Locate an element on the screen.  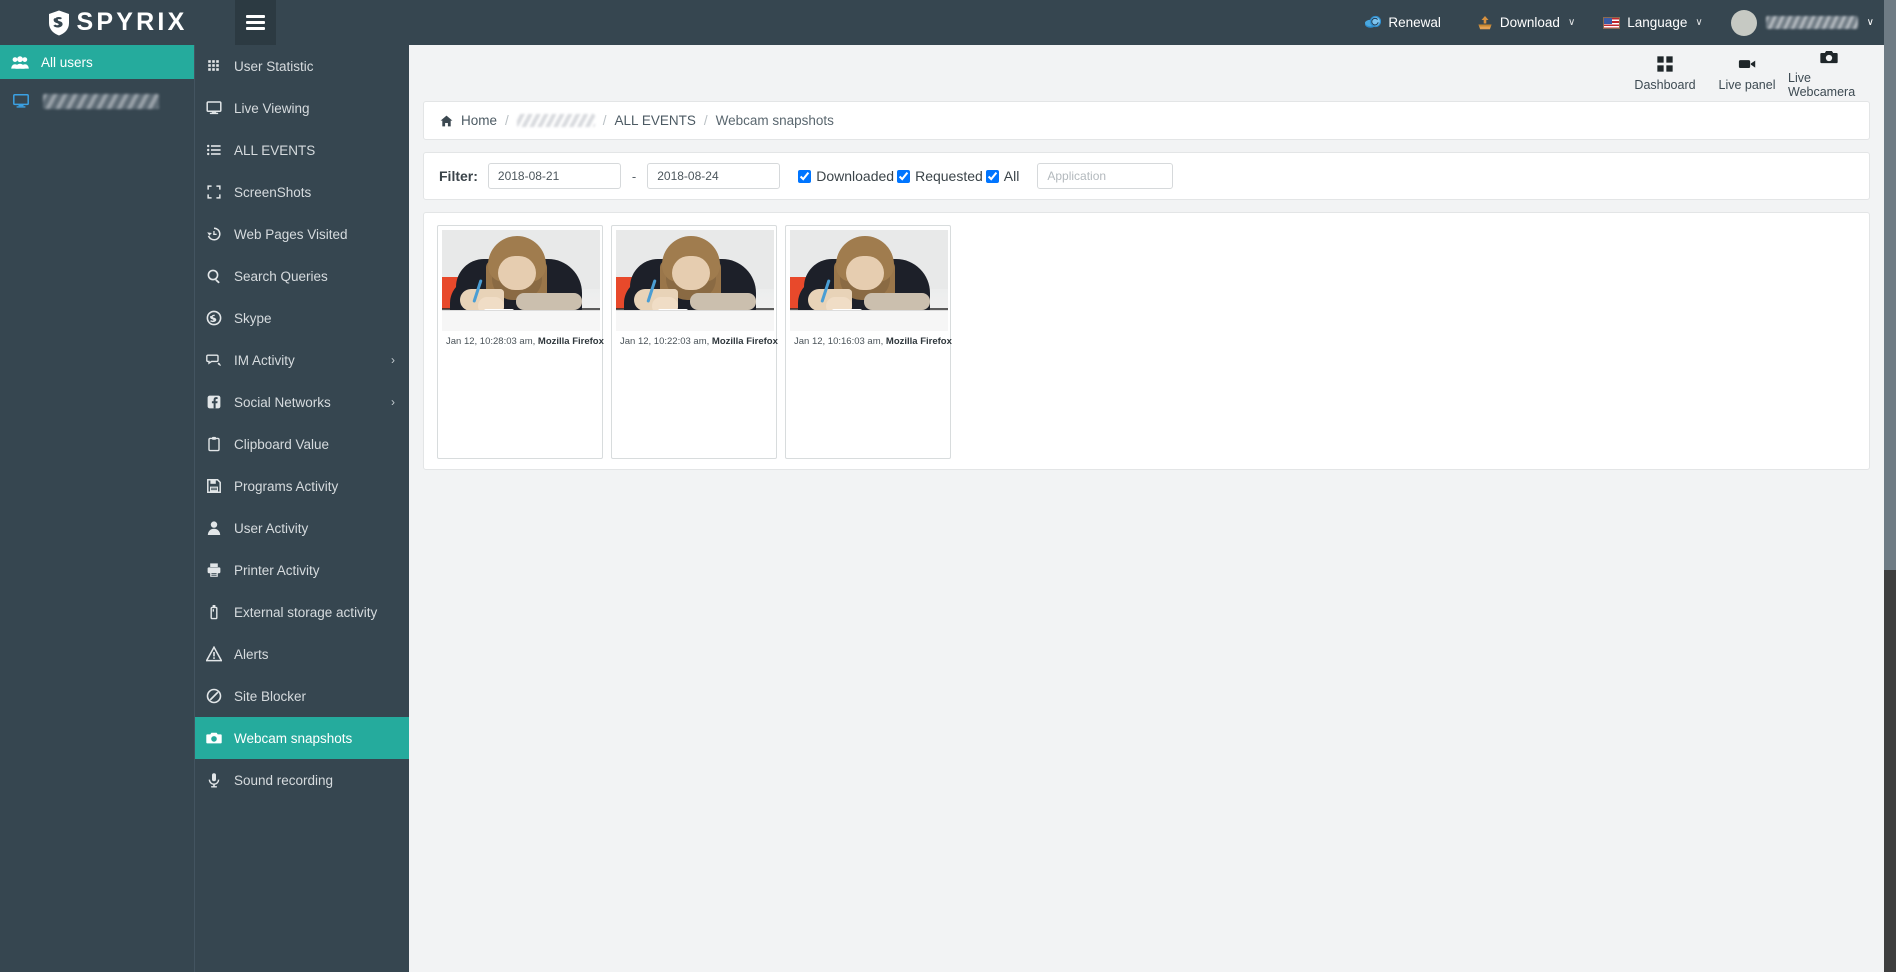
topnav-item-language: Language ∨ is located at coordinates (1652, 22).